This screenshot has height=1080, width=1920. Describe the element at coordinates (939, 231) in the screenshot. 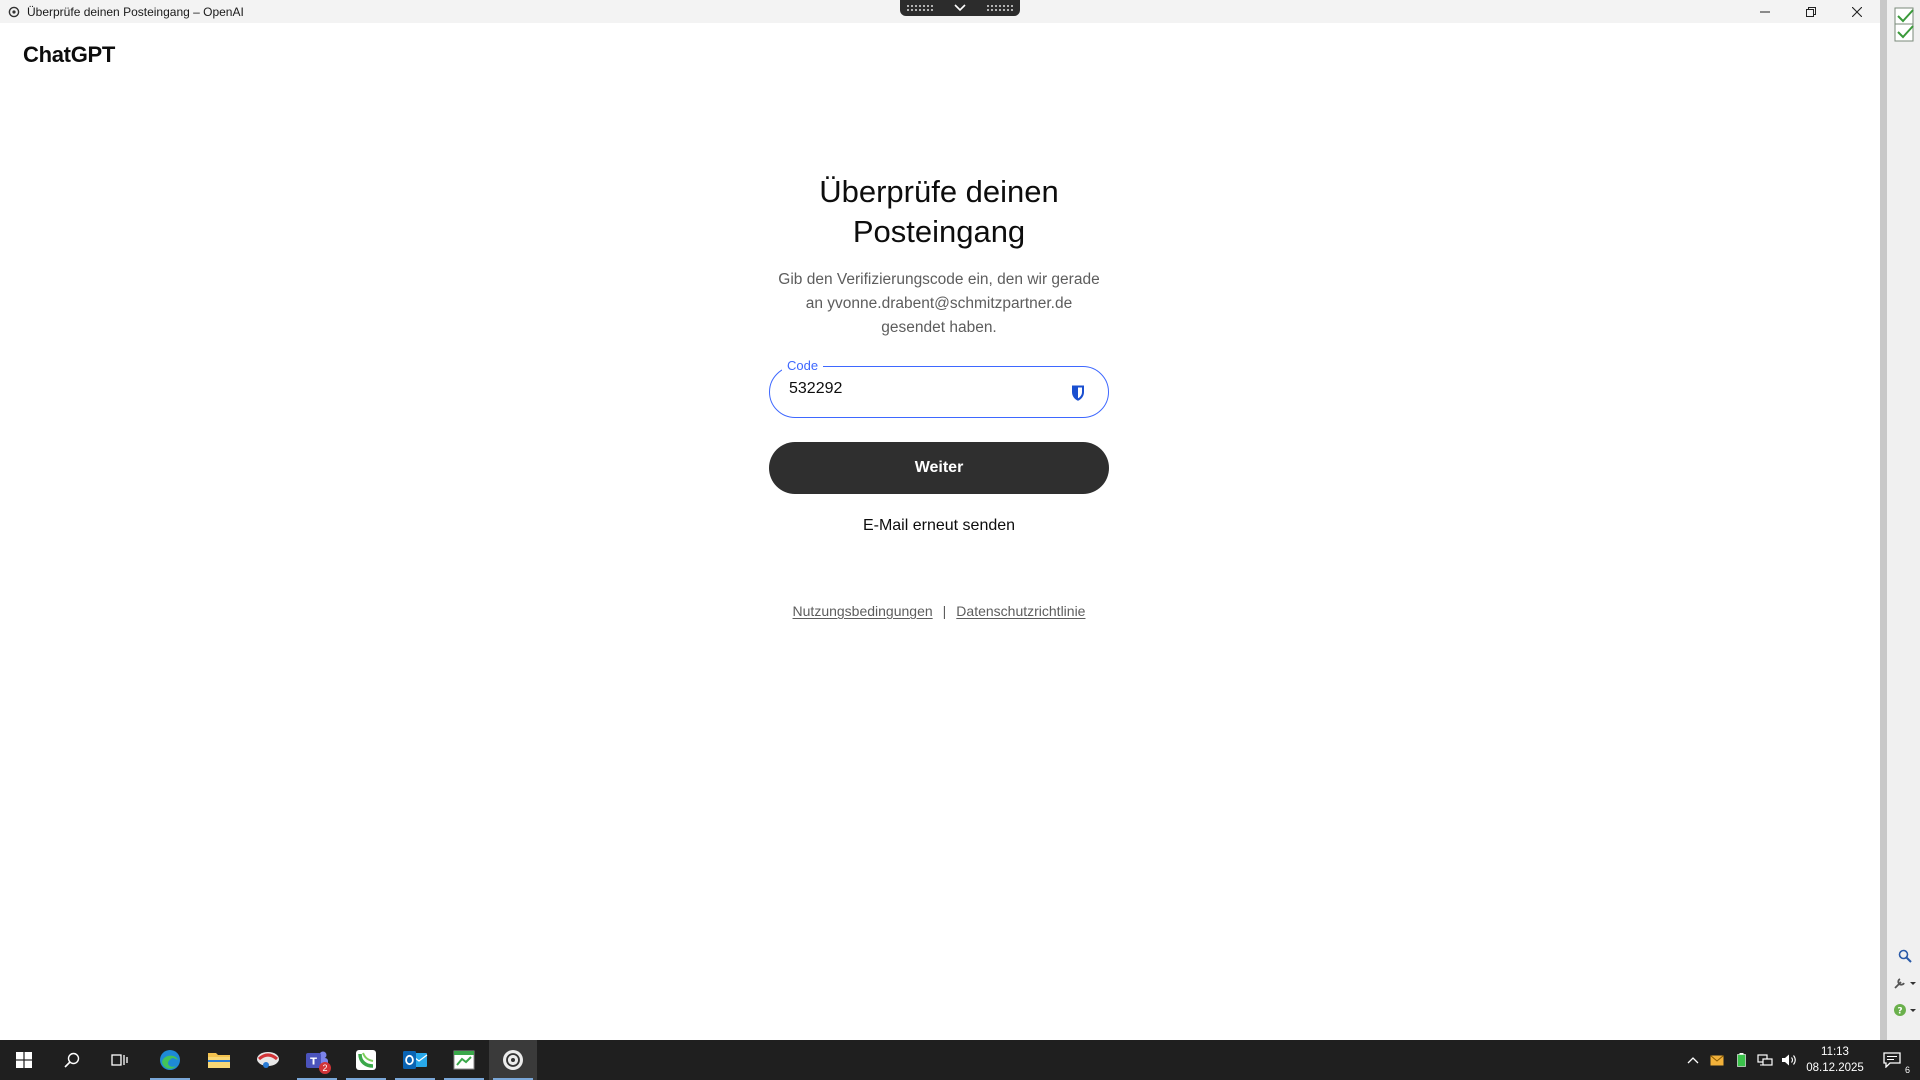

I see `page-title-line2: Posteingang` at that location.